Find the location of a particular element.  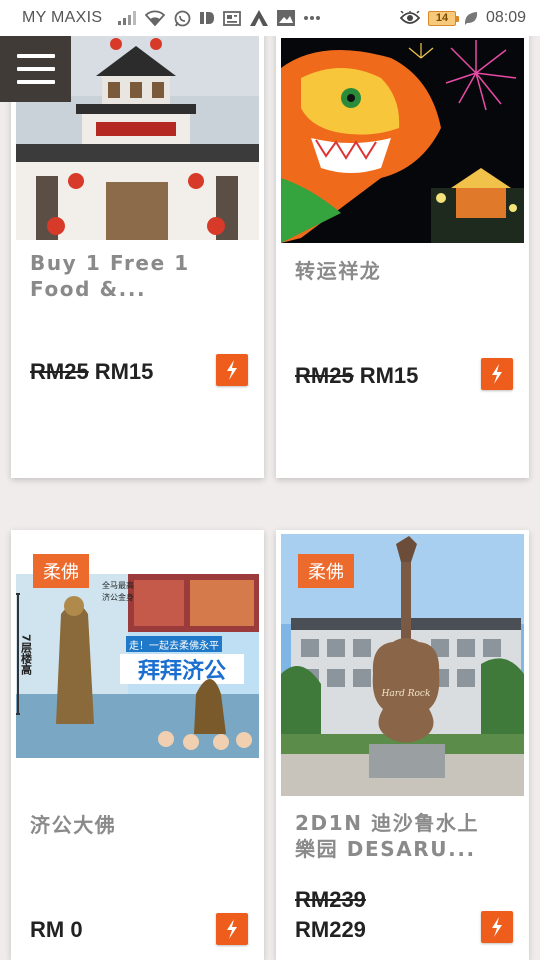

battery-icon: 14 is located at coordinates (443, 18).